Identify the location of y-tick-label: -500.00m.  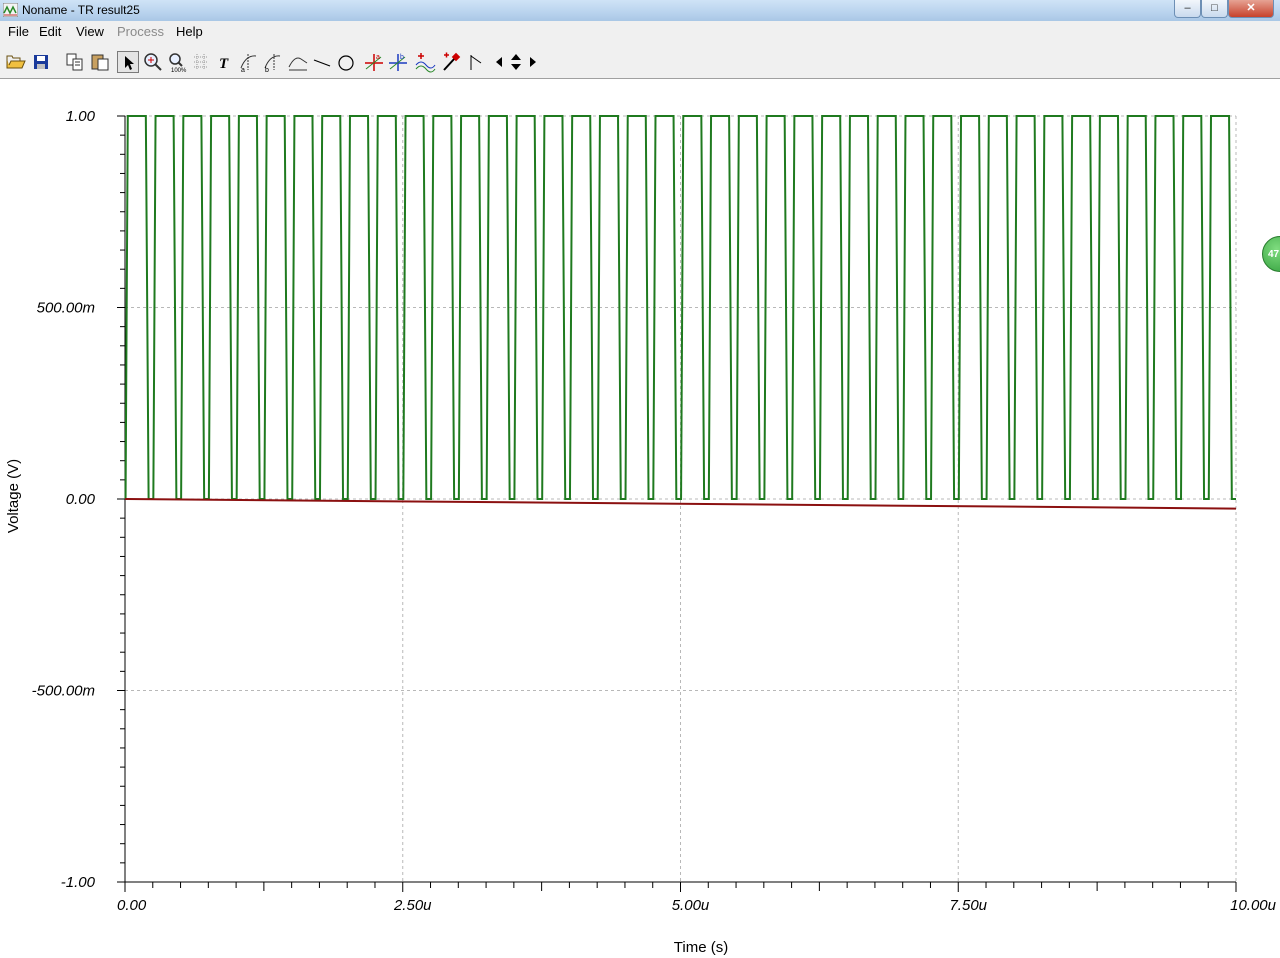
(63, 691).